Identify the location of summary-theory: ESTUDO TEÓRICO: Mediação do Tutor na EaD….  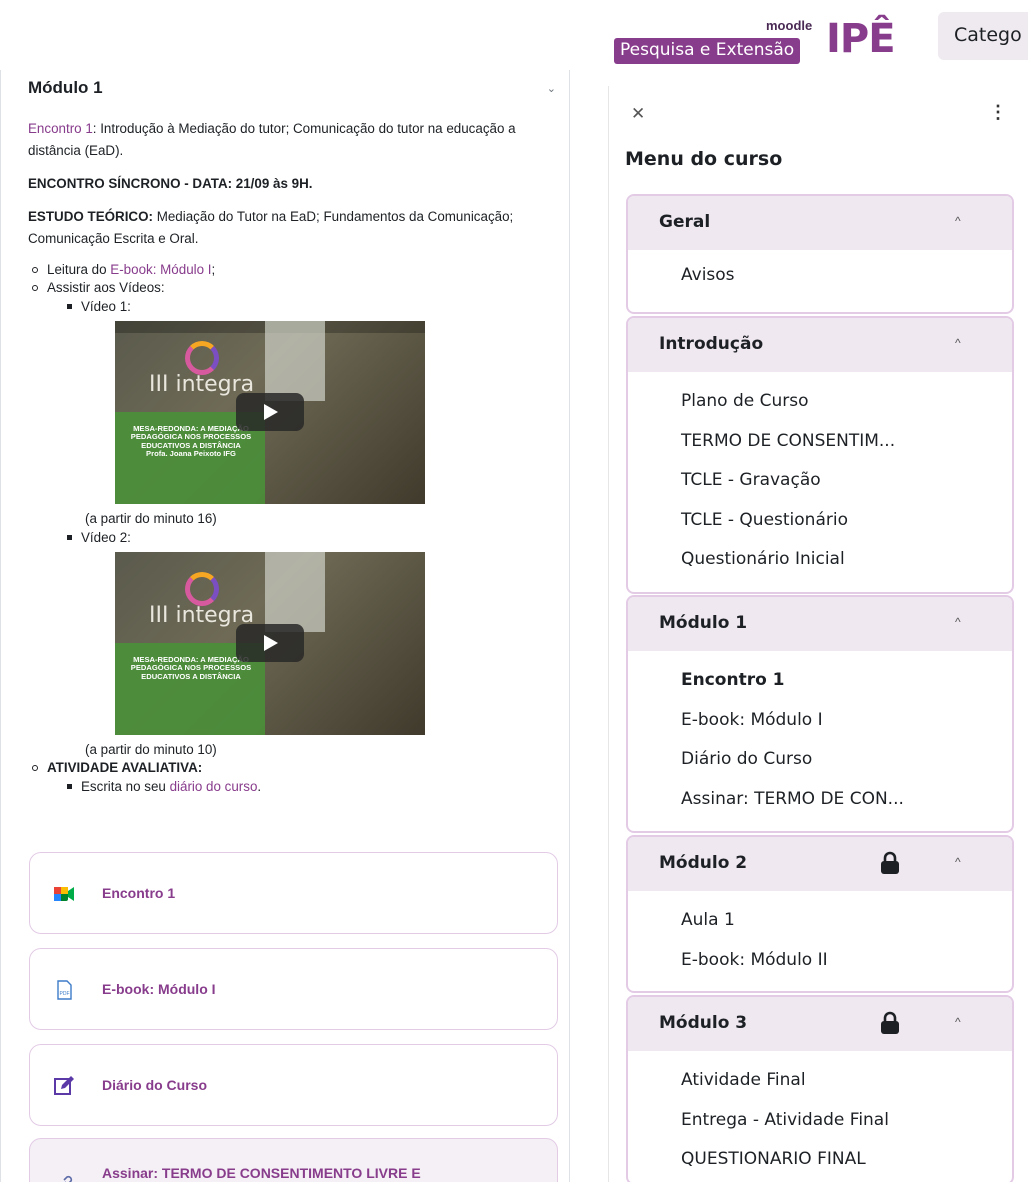
(271, 227).